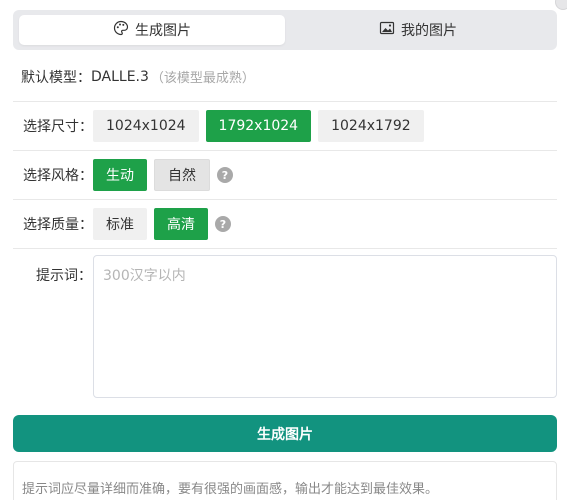  Describe the element at coordinates (561, 5) in the screenshot. I see `window-corner-button` at that location.